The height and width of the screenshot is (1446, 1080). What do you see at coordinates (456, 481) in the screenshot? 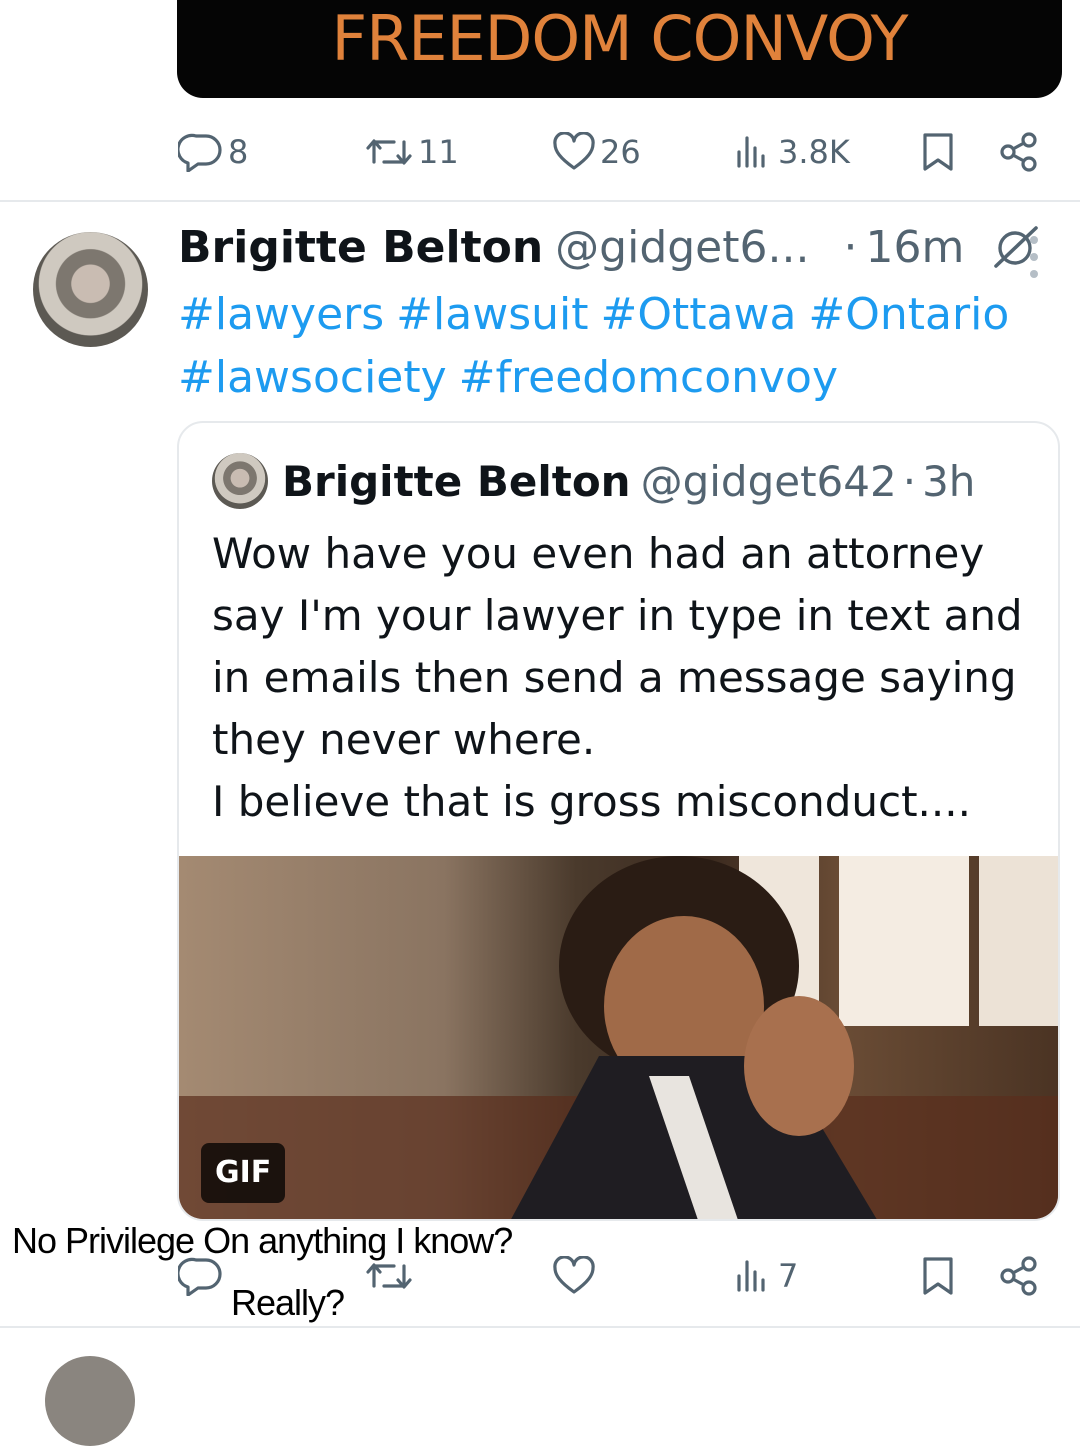
I see `quoted-author-name: Brigitte Belton` at bounding box center [456, 481].